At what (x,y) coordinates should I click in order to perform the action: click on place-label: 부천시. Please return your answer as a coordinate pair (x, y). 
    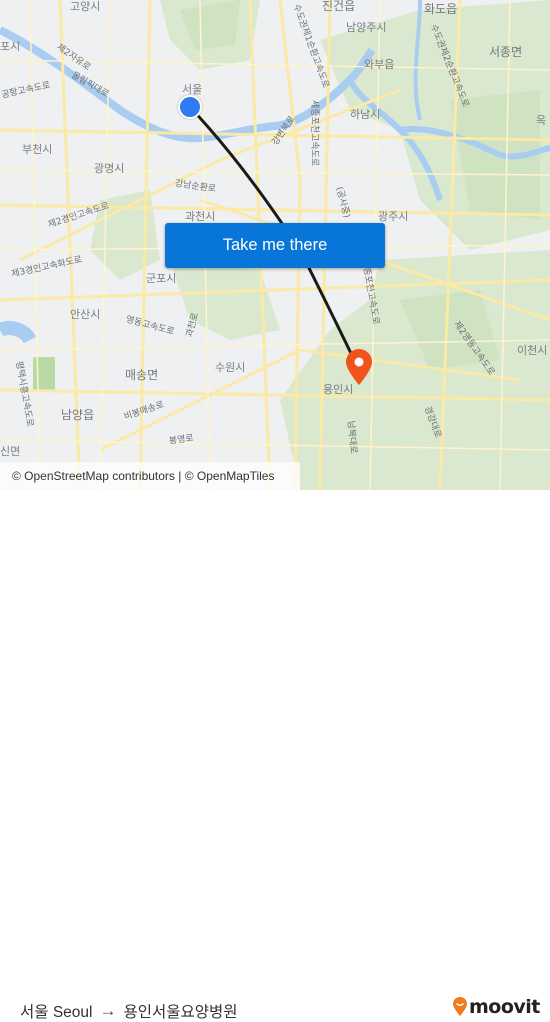
    Looking at the image, I should click on (37, 149).